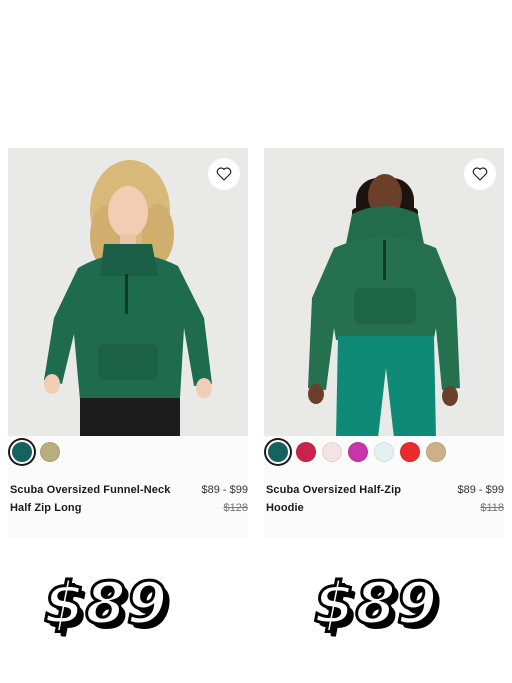 The width and height of the screenshot is (512, 683). I want to click on original-price: $118, so click(492, 508).